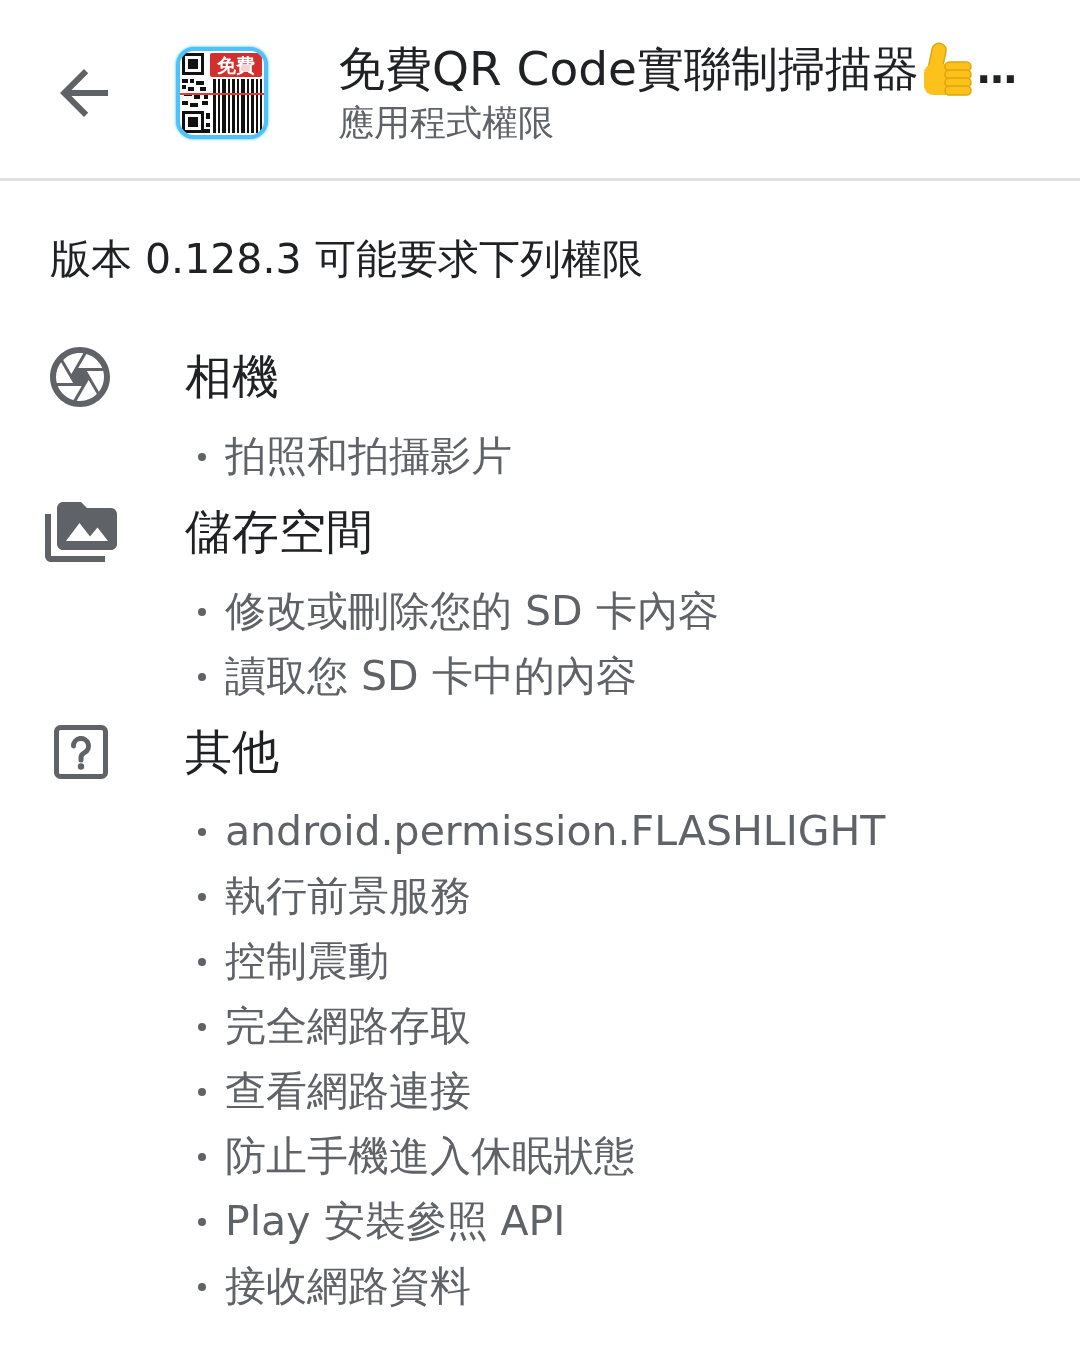 This screenshot has height=1349, width=1080. Describe the element at coordinates (232, 752) in the screenshot. I see `permission-group-title: 其他` at that location.